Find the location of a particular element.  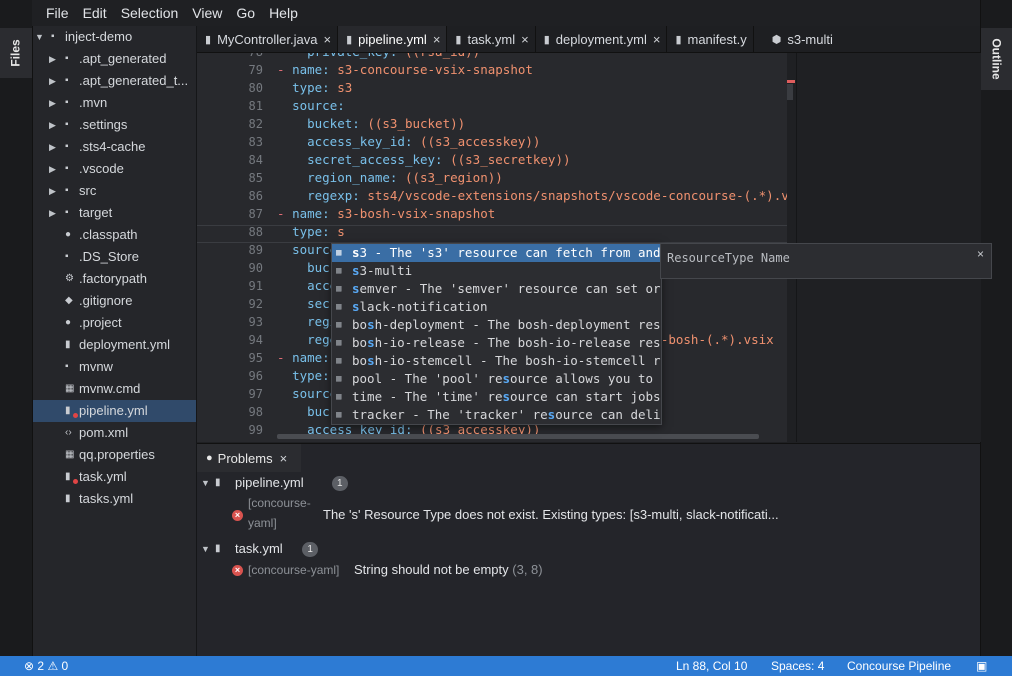

tree-item: ⚙ .factorypath is located at coordinates (114, 279).